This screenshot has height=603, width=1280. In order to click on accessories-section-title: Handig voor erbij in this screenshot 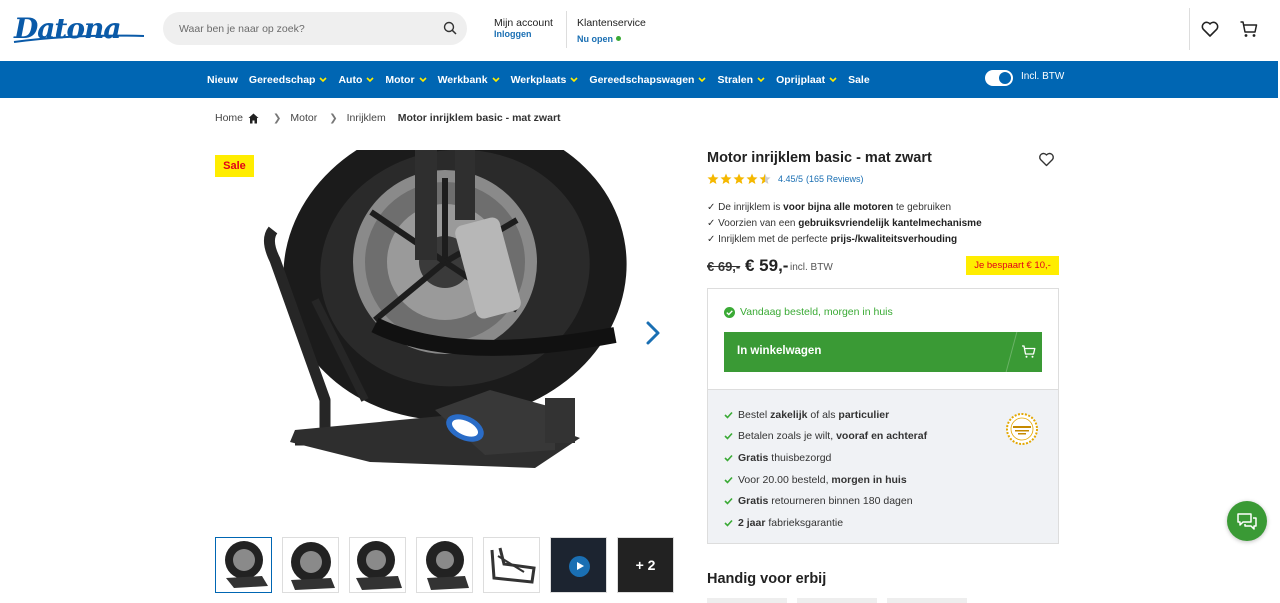, I will do `click(767, 579)`.